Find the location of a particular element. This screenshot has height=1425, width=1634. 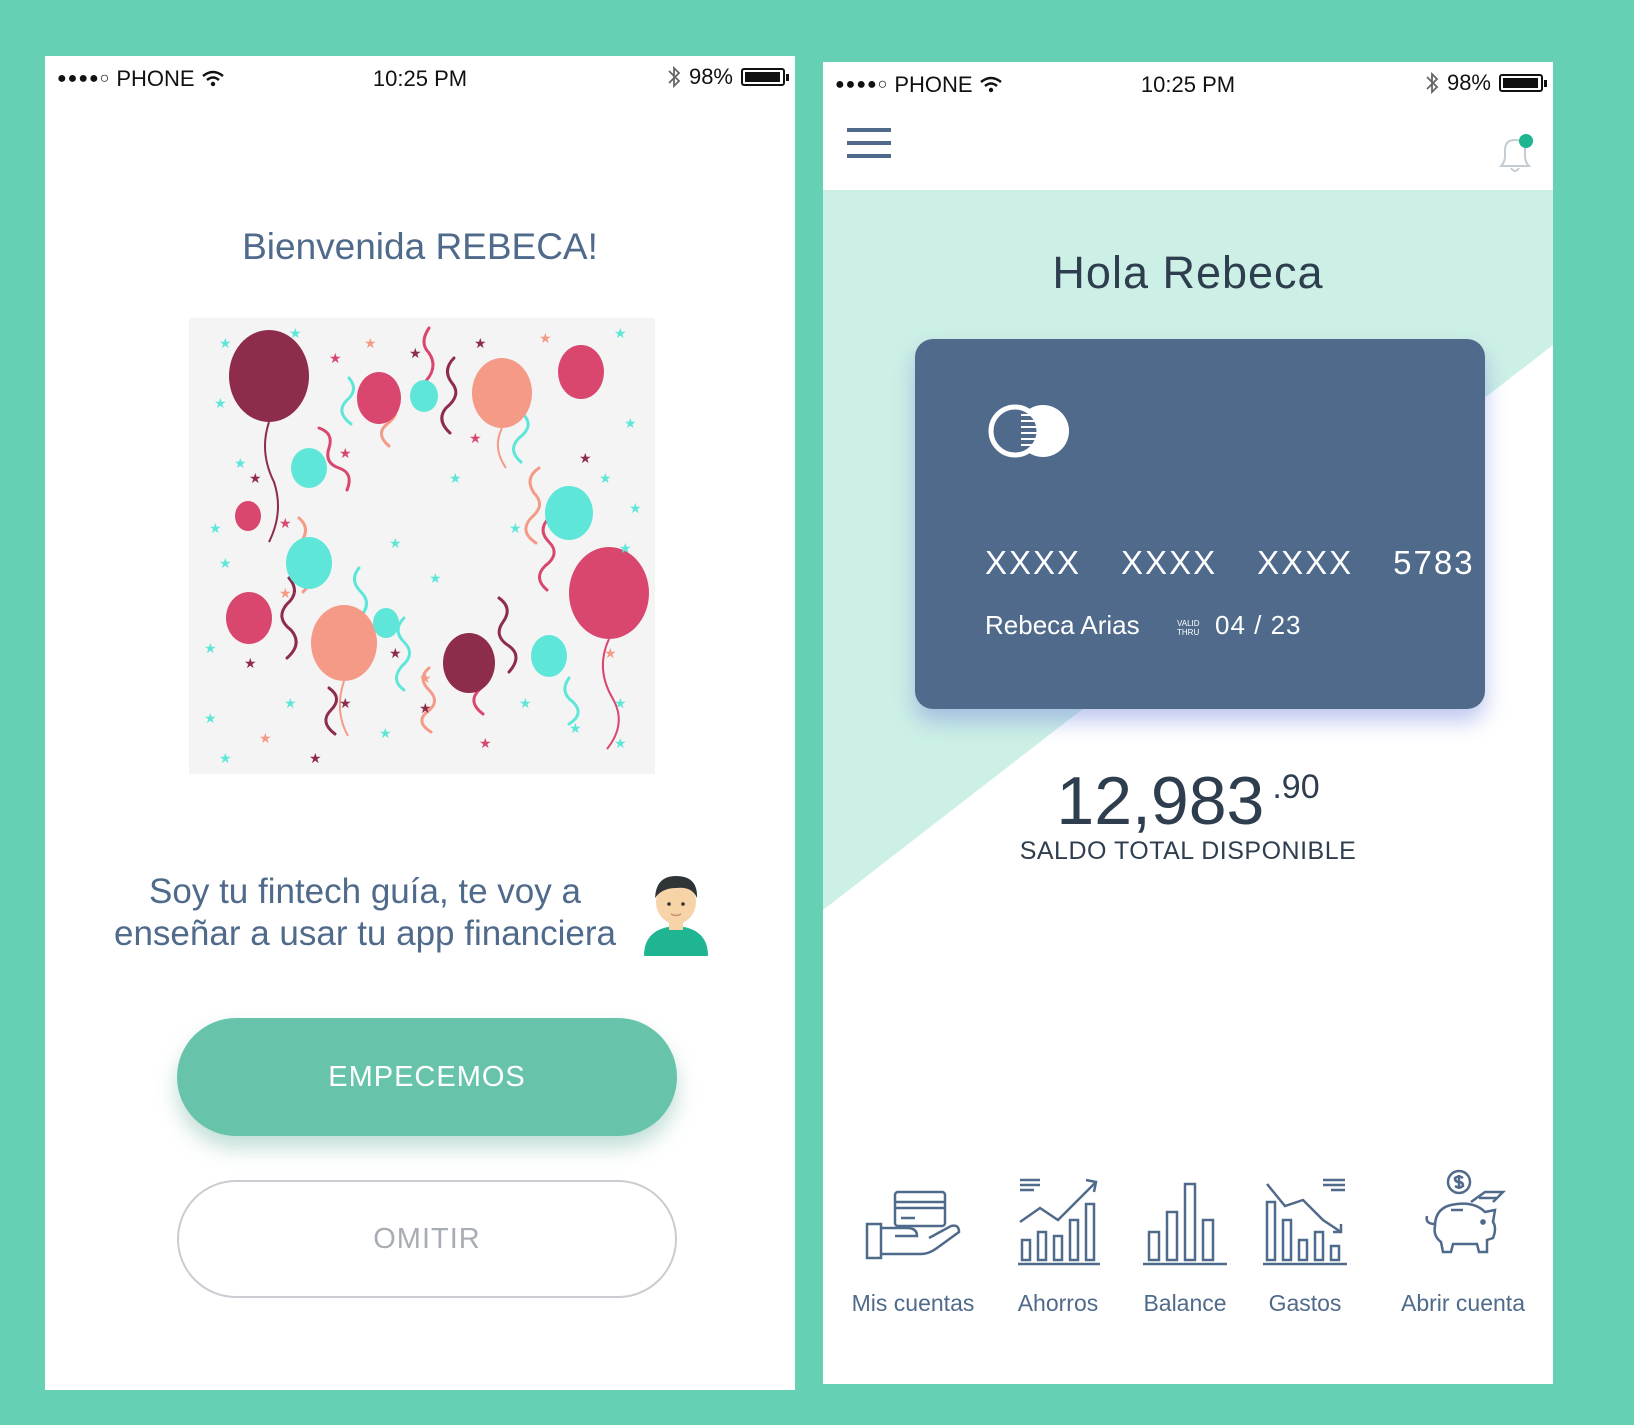

welcome-title: Bienvenida REBECA! is located at coordinates (420, 246).